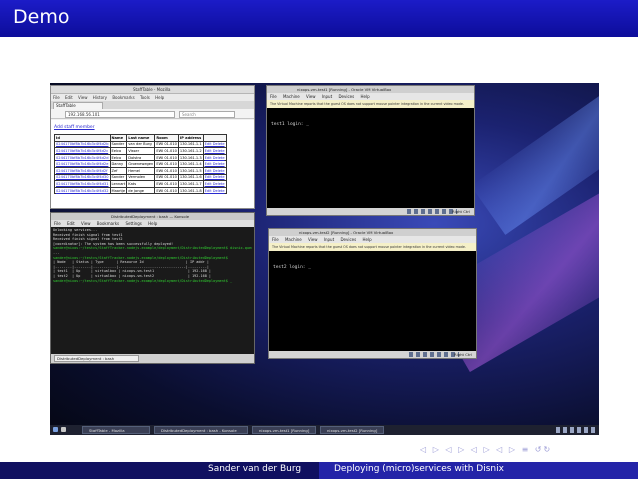  Describe the element at coordinates (292, 267) in the screenshot. I see `vm2-console: test2 login: _` at that location.